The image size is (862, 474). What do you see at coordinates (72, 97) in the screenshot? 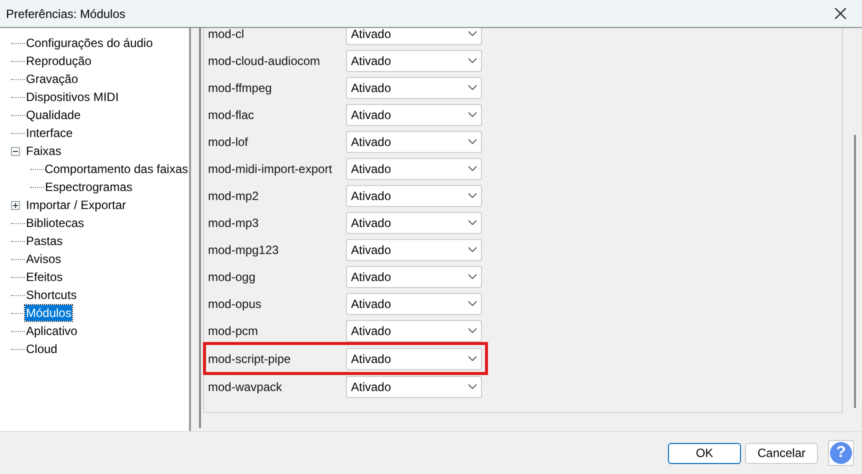
I see `tree-item: Dispositivos MIDI` at bounding box center [72, 97].